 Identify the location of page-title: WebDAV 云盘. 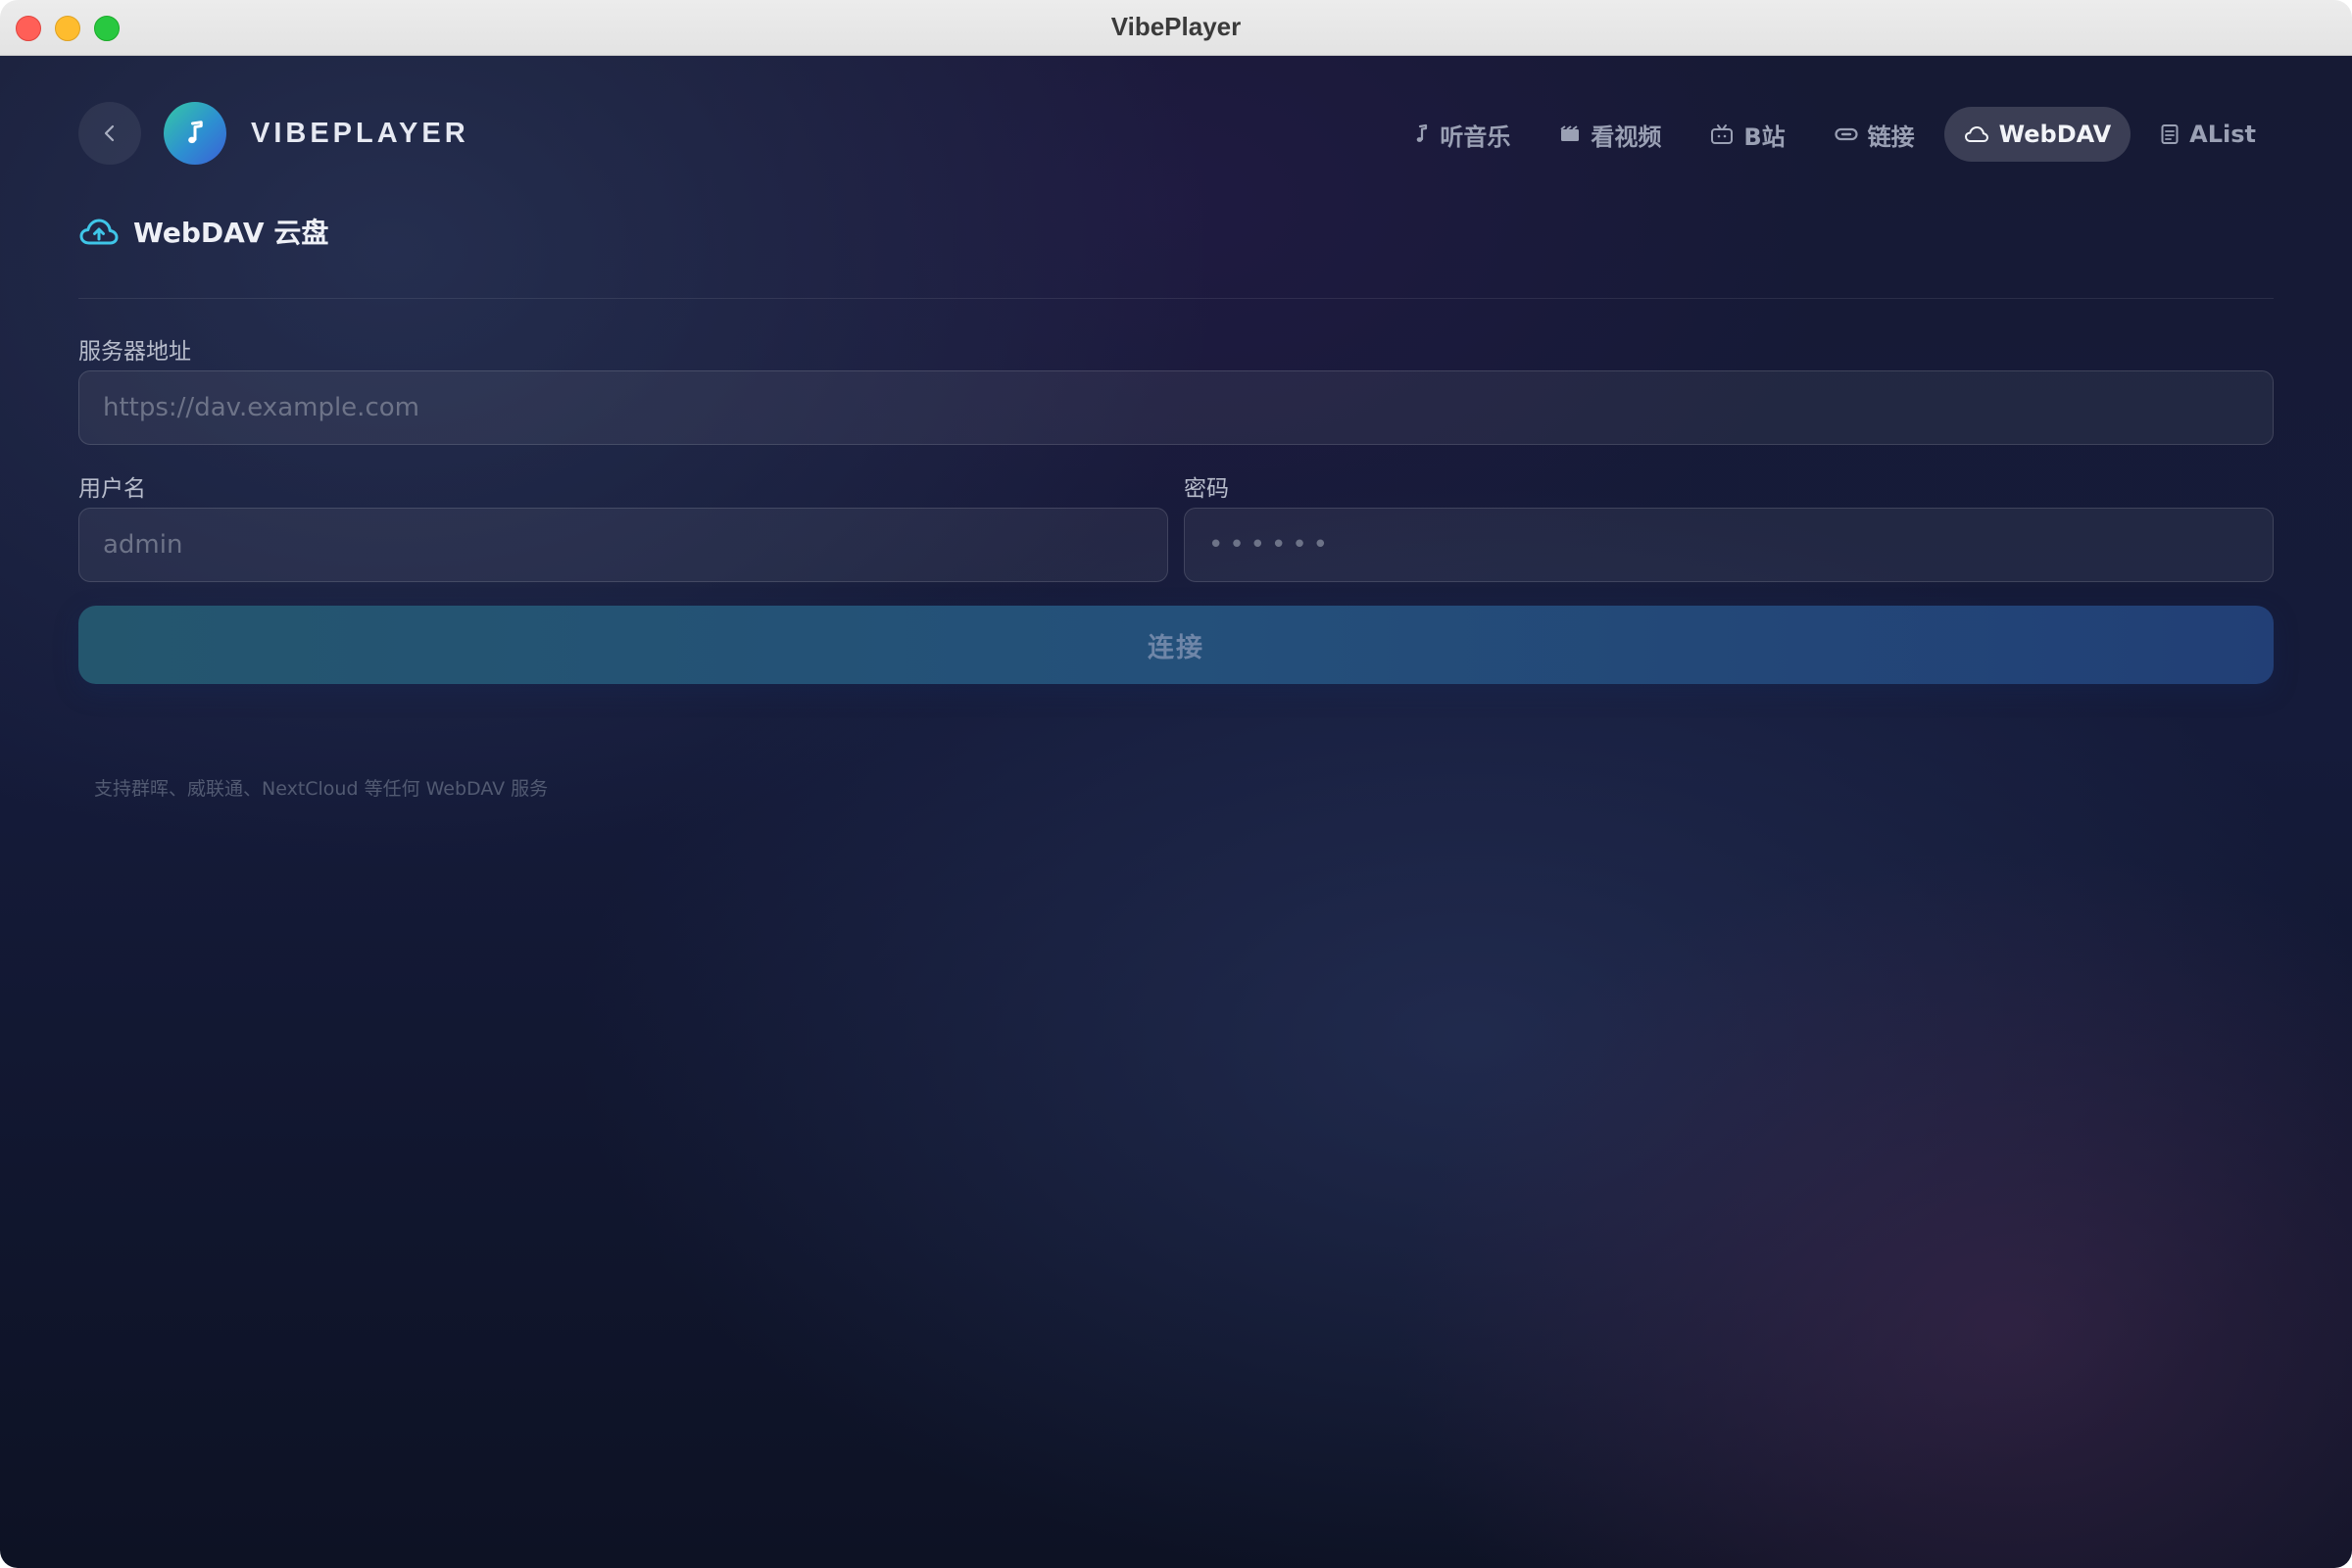
(231, 233).